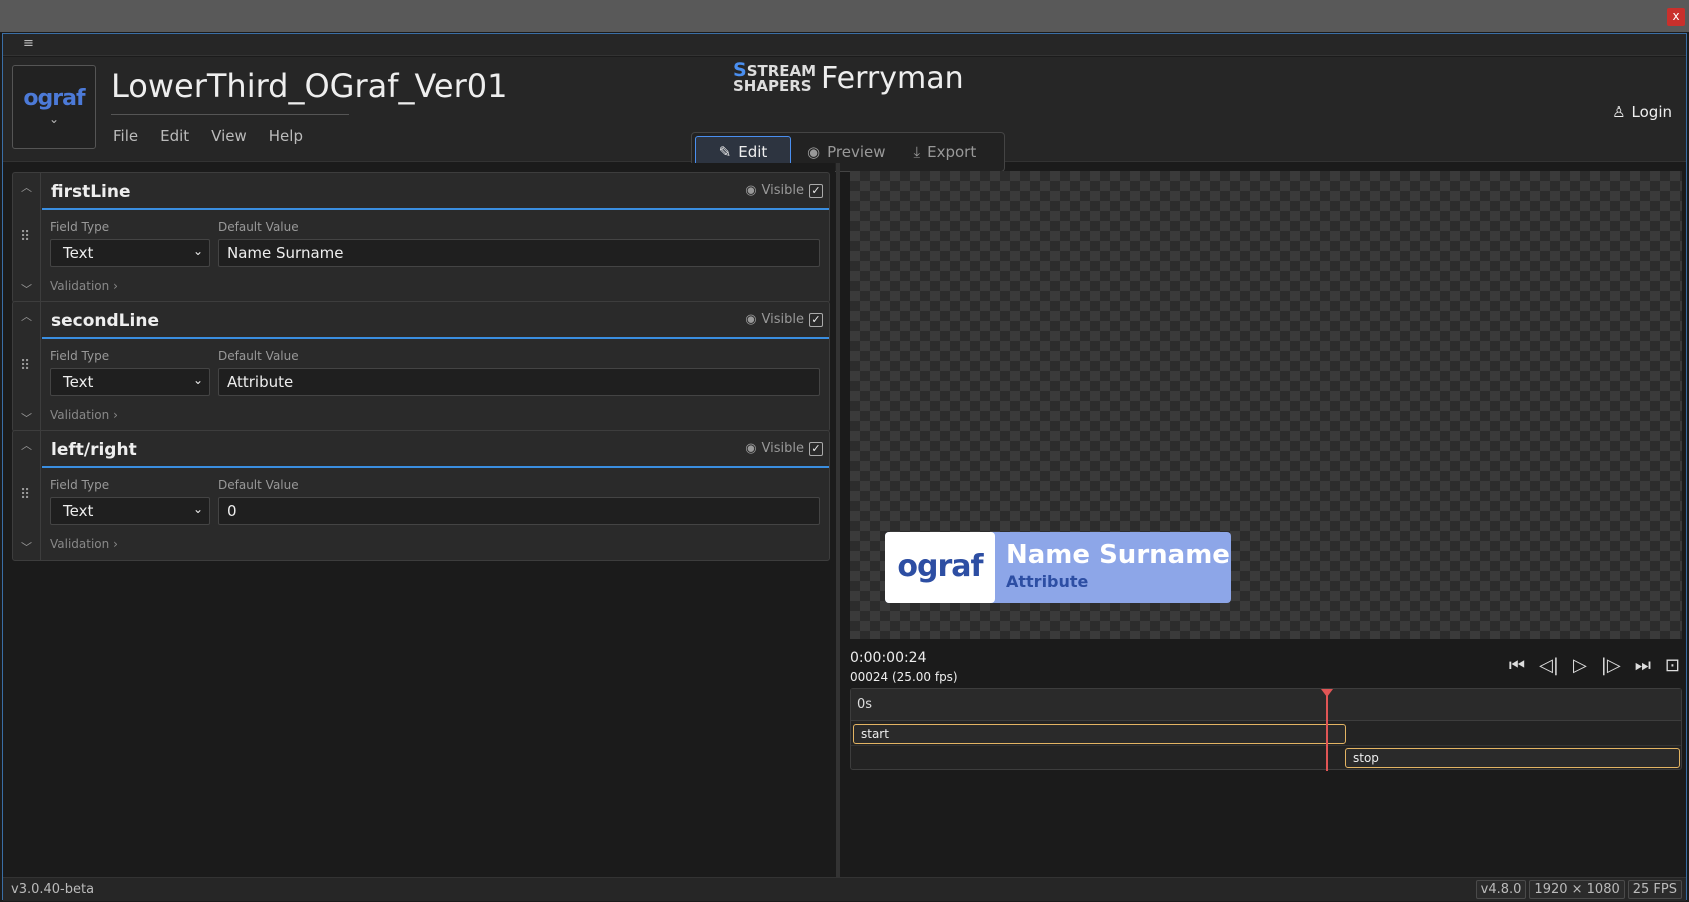 The image size is (1689, 902). Describe the element at coordinates (844, 889) in the screenshot. I see `status-bar: v3.0.40-beta v4.8.0 1920 × 1080 25 FPS` at that location.